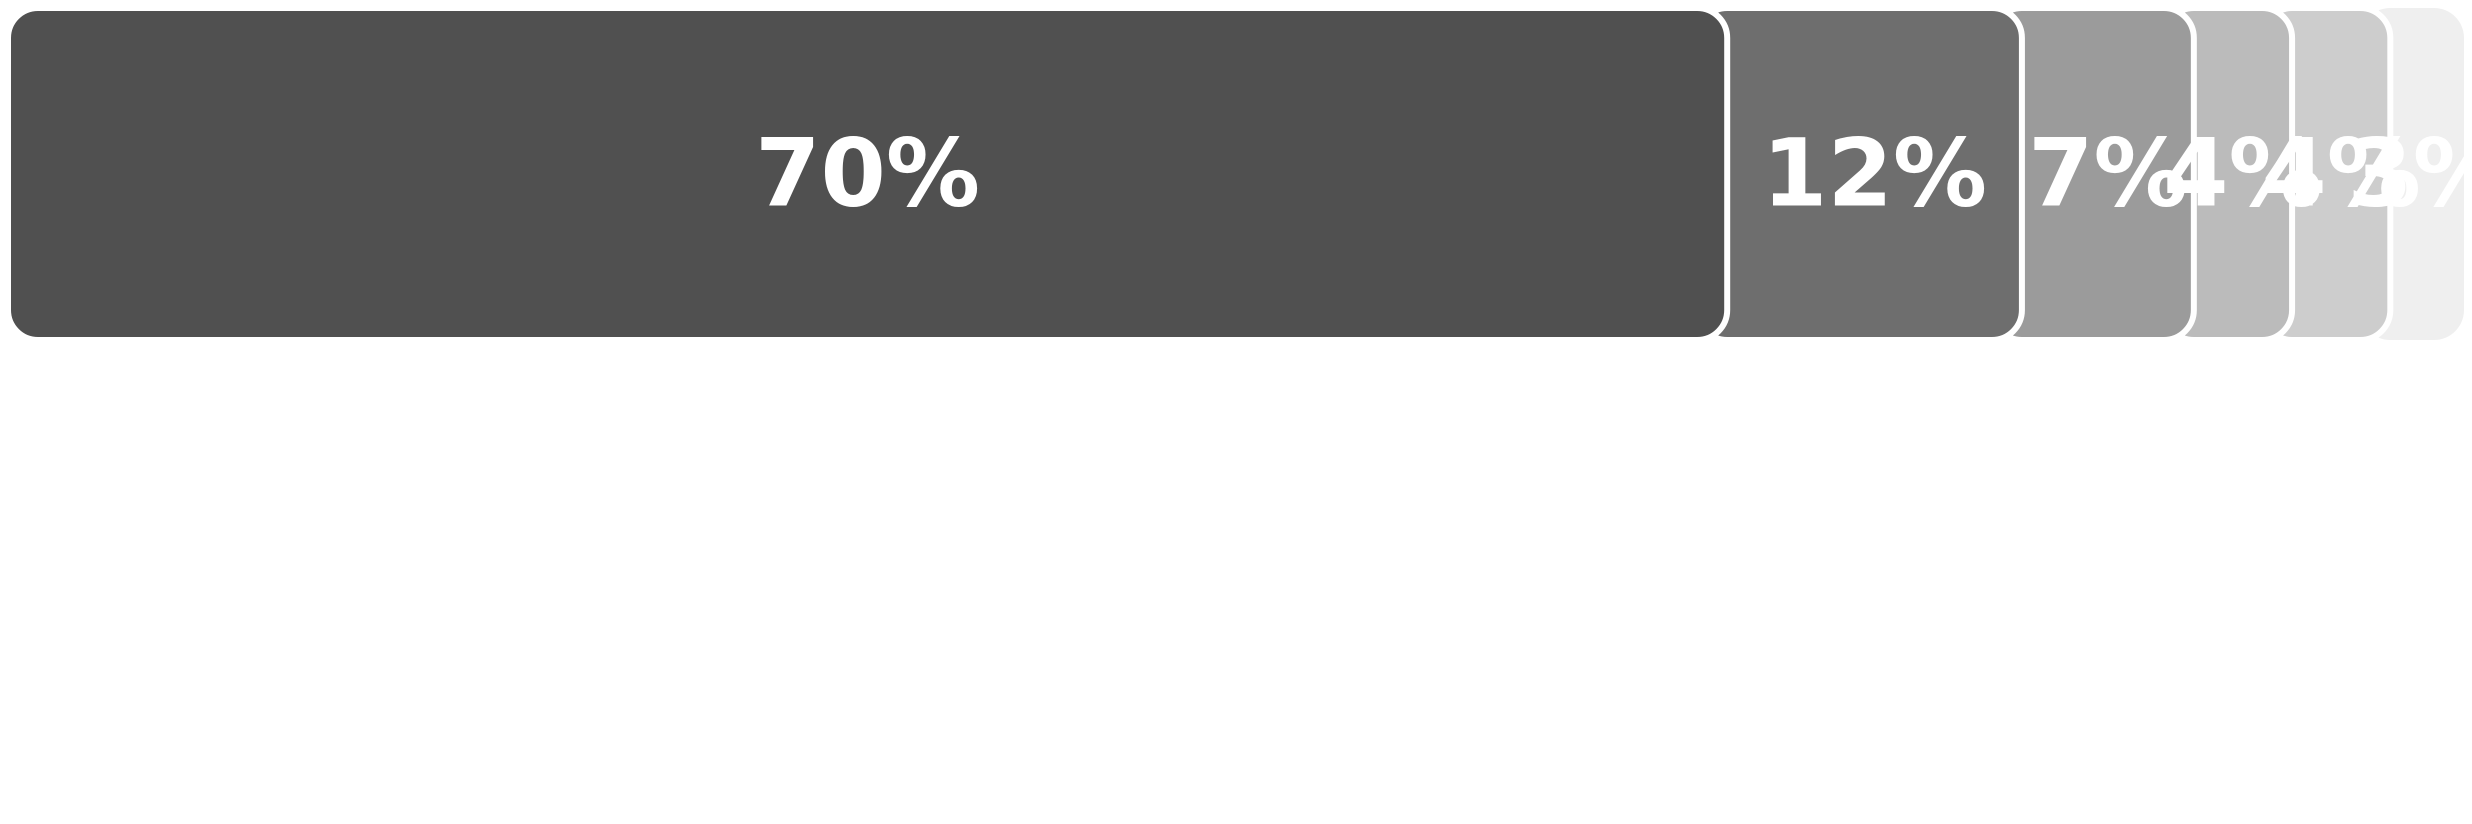 The height and width of the screenshot is (824, 2472). What do you see at coordinates (867, 174) in the screenshot?
I see `bar-label-1: 70%` at bounding box center [867, 174].